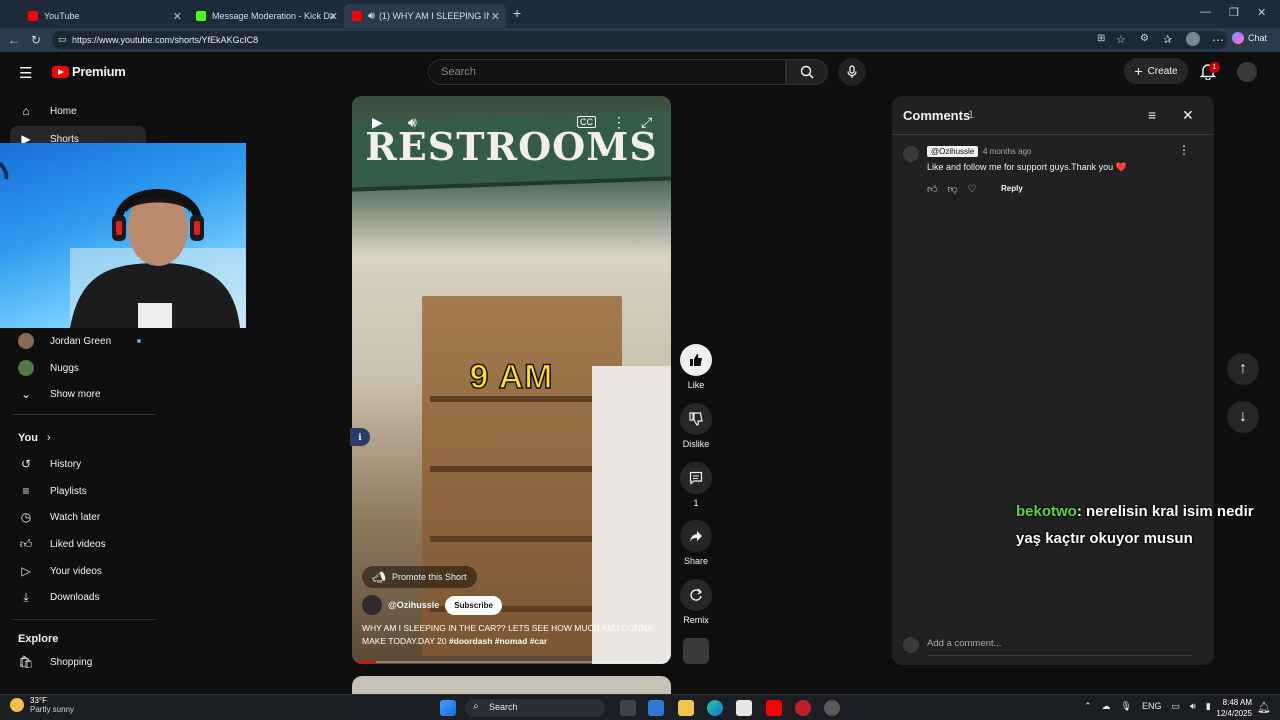 This screenshot has width=1280, height=720. I want to click on browser-tab-youtube: YouTube ✕, so click(104, 16).